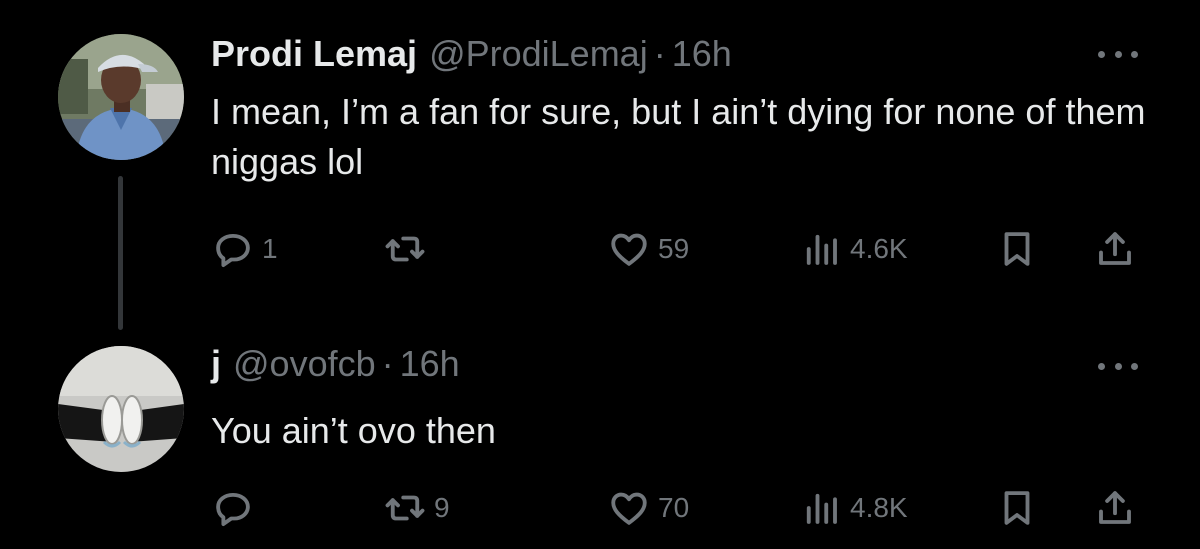 Image resolution: width=1200 pixels, height=549 pixels. I want to click on display-name: Prodi Lemaj, so click(314, 54).